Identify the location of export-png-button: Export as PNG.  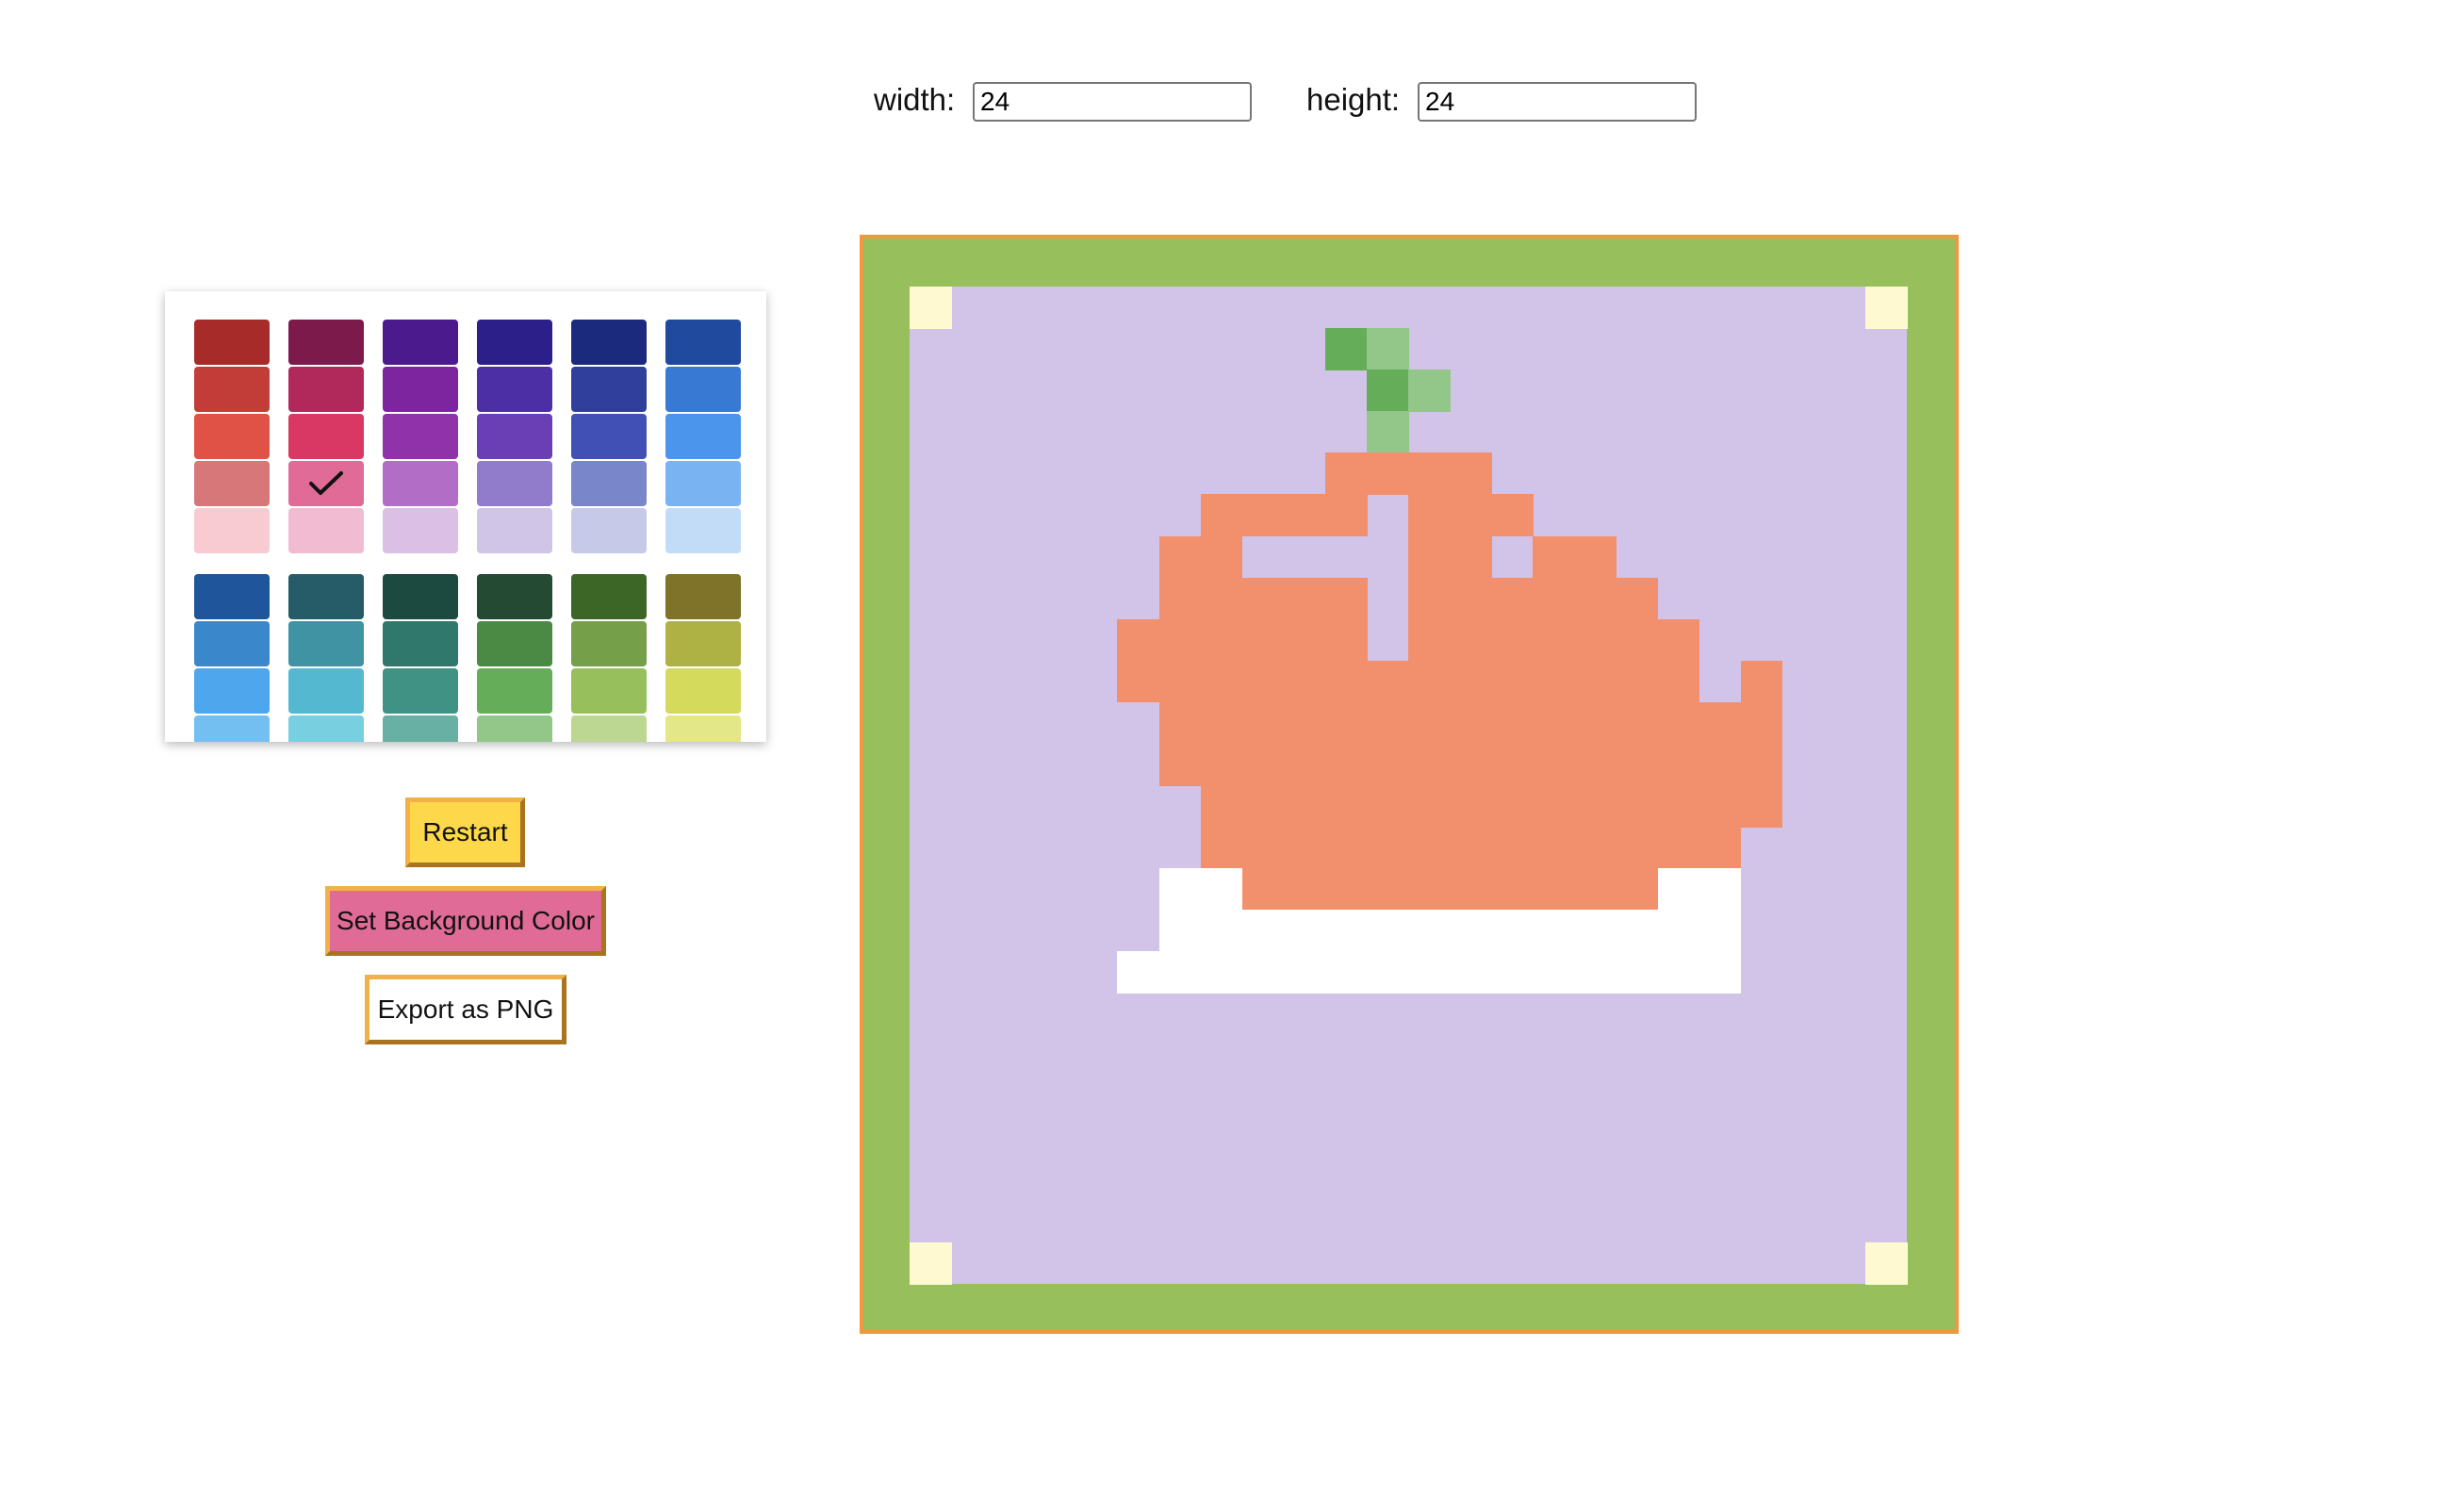
(466, 1010).